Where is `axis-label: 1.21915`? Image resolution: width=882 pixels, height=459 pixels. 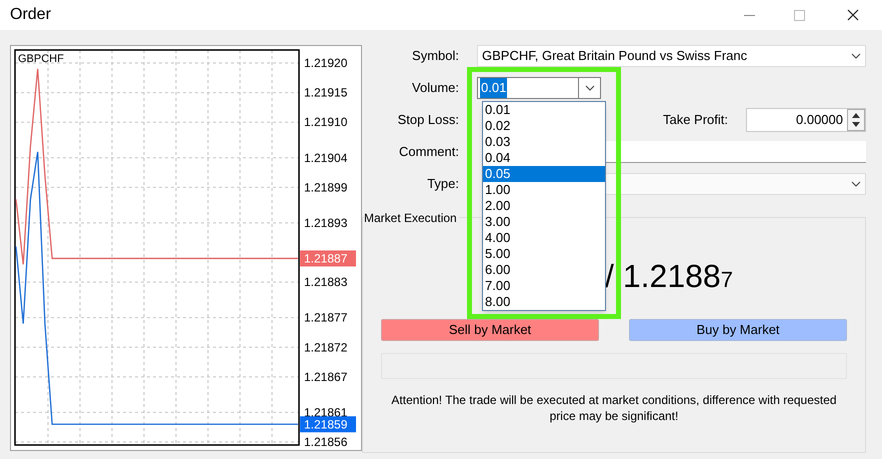
axis-label: 1.21915 is located at coordinates (326, 93).